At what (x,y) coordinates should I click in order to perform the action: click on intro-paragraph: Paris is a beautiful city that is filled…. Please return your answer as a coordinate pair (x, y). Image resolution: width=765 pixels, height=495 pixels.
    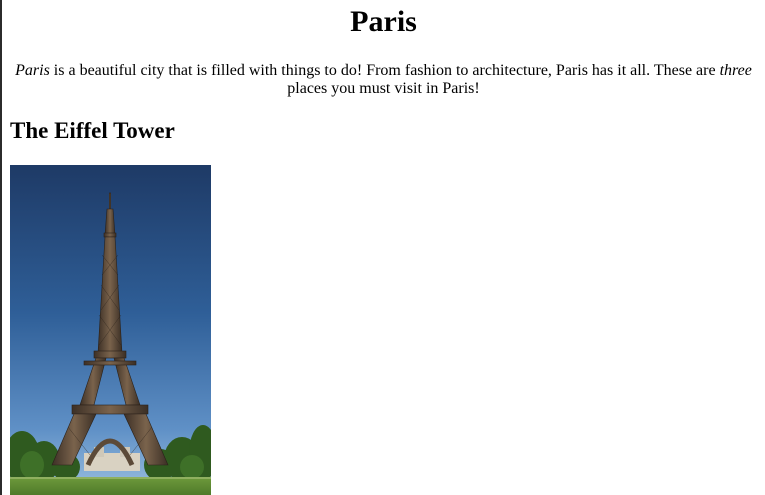
    Looking at the image, I should click on (383, 80).